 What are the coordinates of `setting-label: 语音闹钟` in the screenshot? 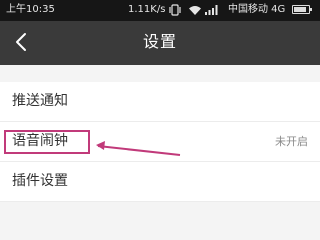 It's located at (40, 141).